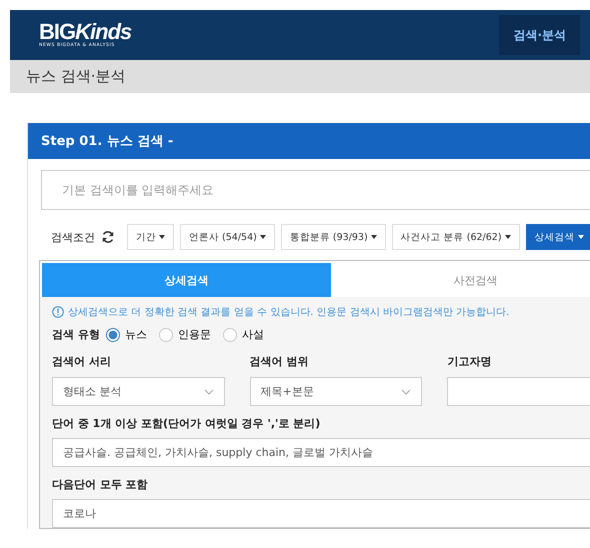  What do you see at coordinates (107, 141) in the screenshot?
I see `panel-title: Step 01. 뉴스 검색 -` at bounding box center [107, 141].